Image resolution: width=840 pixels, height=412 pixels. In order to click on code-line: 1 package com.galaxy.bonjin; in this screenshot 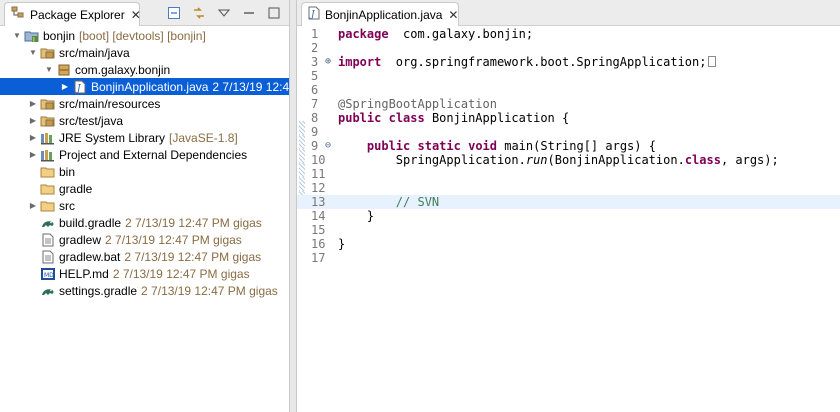, I will do `click(568, 34)`.